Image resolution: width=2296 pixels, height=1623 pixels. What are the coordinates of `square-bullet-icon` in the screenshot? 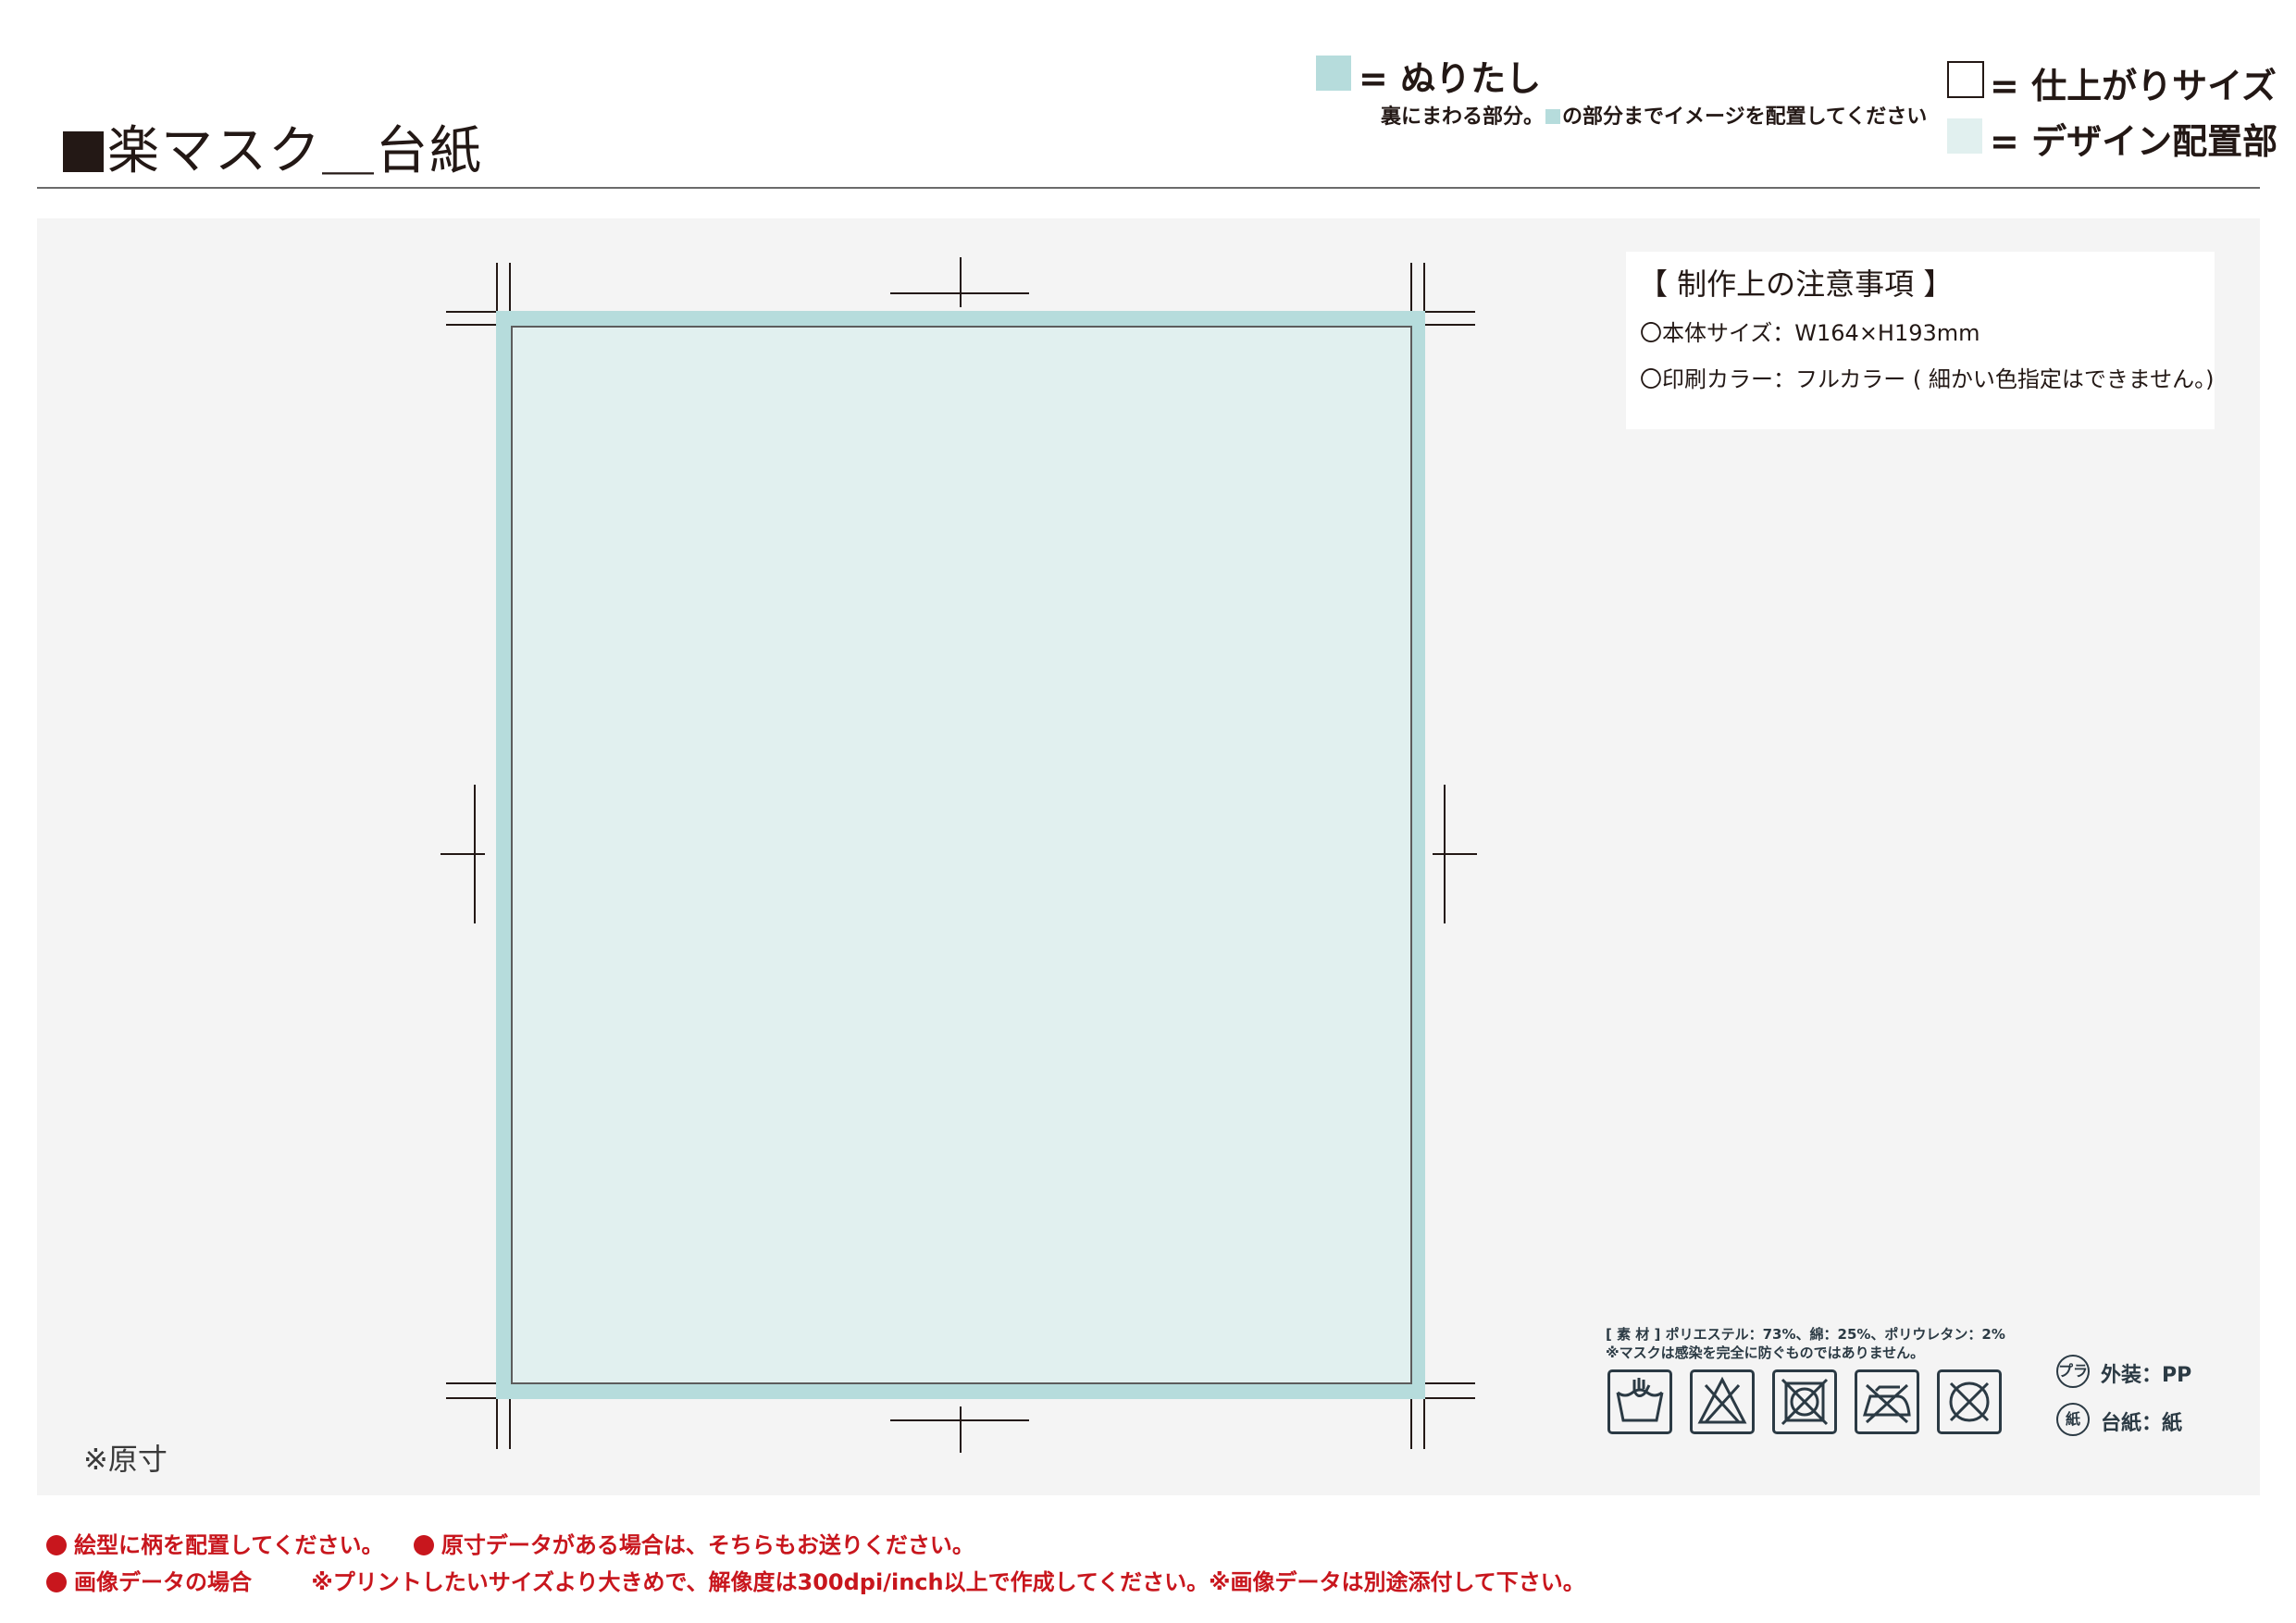 It's located at (84, 151).